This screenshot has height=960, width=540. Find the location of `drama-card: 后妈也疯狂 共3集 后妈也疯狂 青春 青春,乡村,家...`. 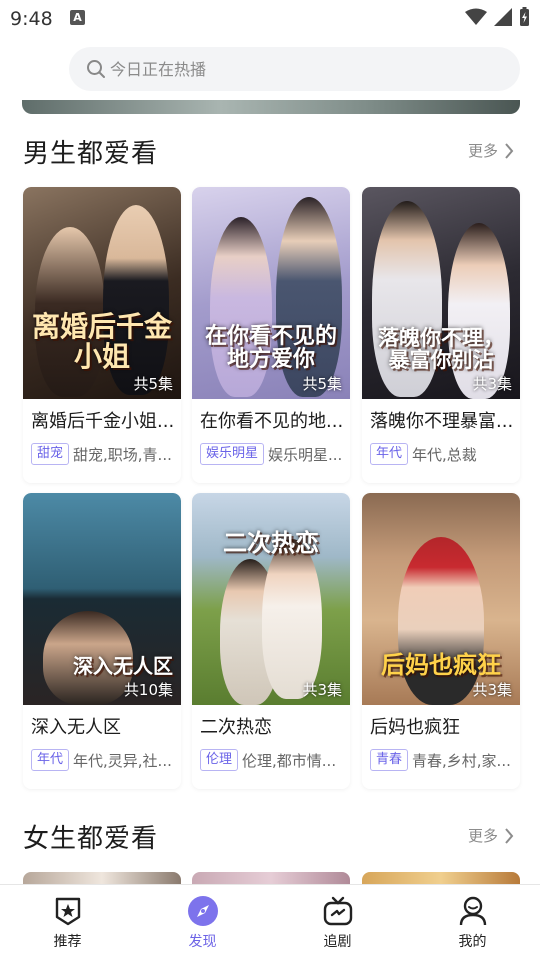

drama-card: 后妈也疯狂 共3集 后妈也疯狂 青春 青春,乡村,家... is located at coordinates (441, 641).